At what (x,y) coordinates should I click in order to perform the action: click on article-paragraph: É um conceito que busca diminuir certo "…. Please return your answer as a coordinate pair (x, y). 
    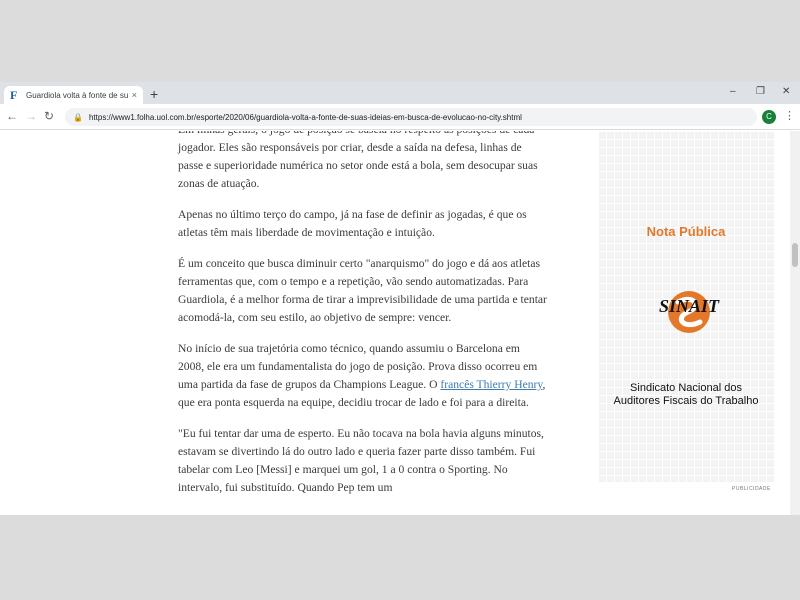
    Looking at the image, I should click on (362, 290).